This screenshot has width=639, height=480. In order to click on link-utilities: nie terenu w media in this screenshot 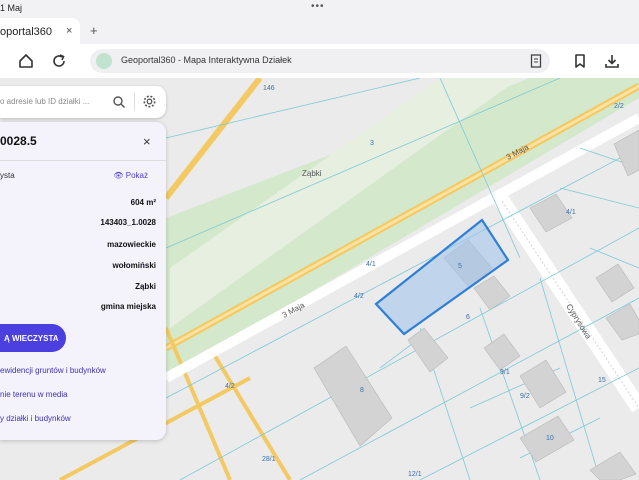, I will do `click(34, 394)`.